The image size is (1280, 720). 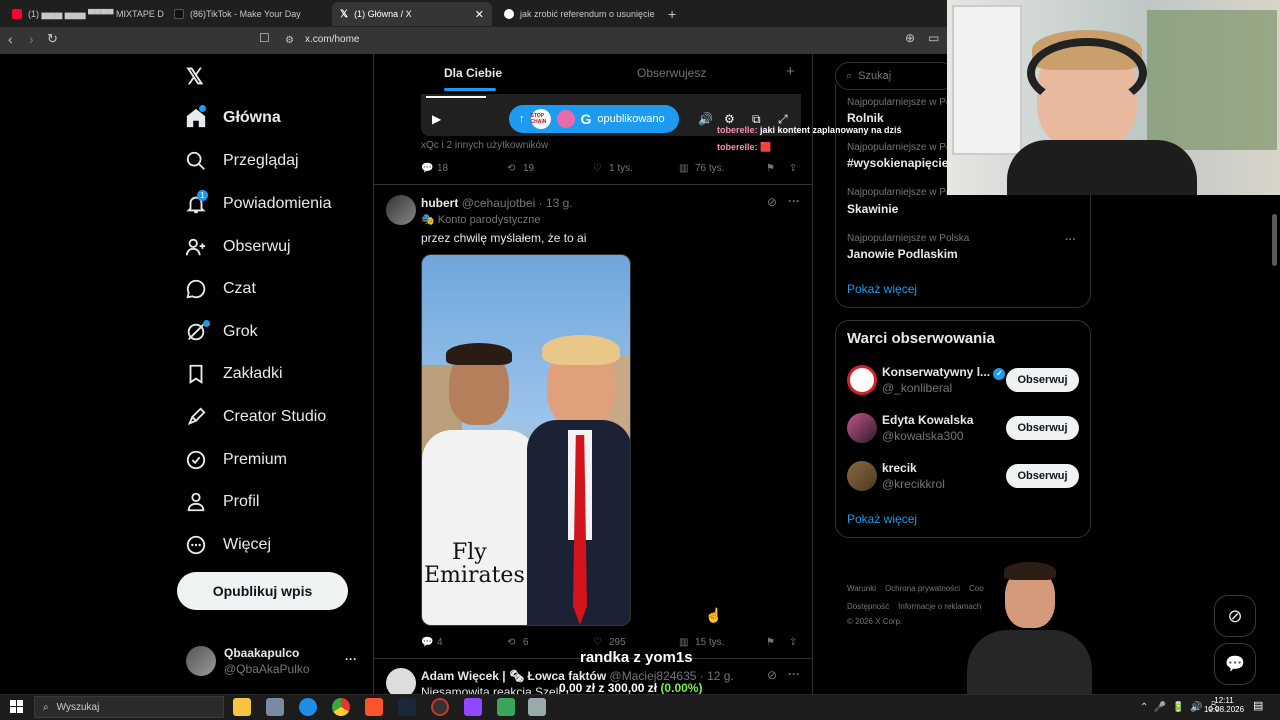 What do you see at coordinates (865, 118) in the screenshot?
I see `trend-item: Rolnik` at bounding box center [865, 118].